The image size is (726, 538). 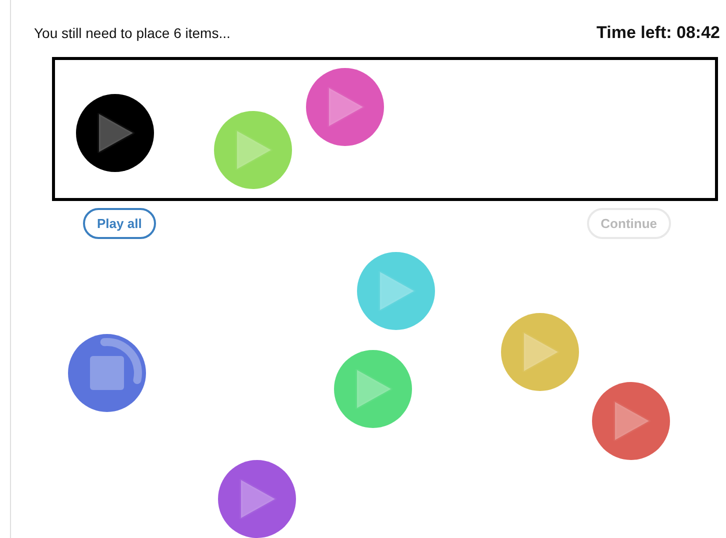 What do you see at coordinates (119, 223) in the screenshot?
I see `play-all-button: Play all` at bounding box center [119, 223].